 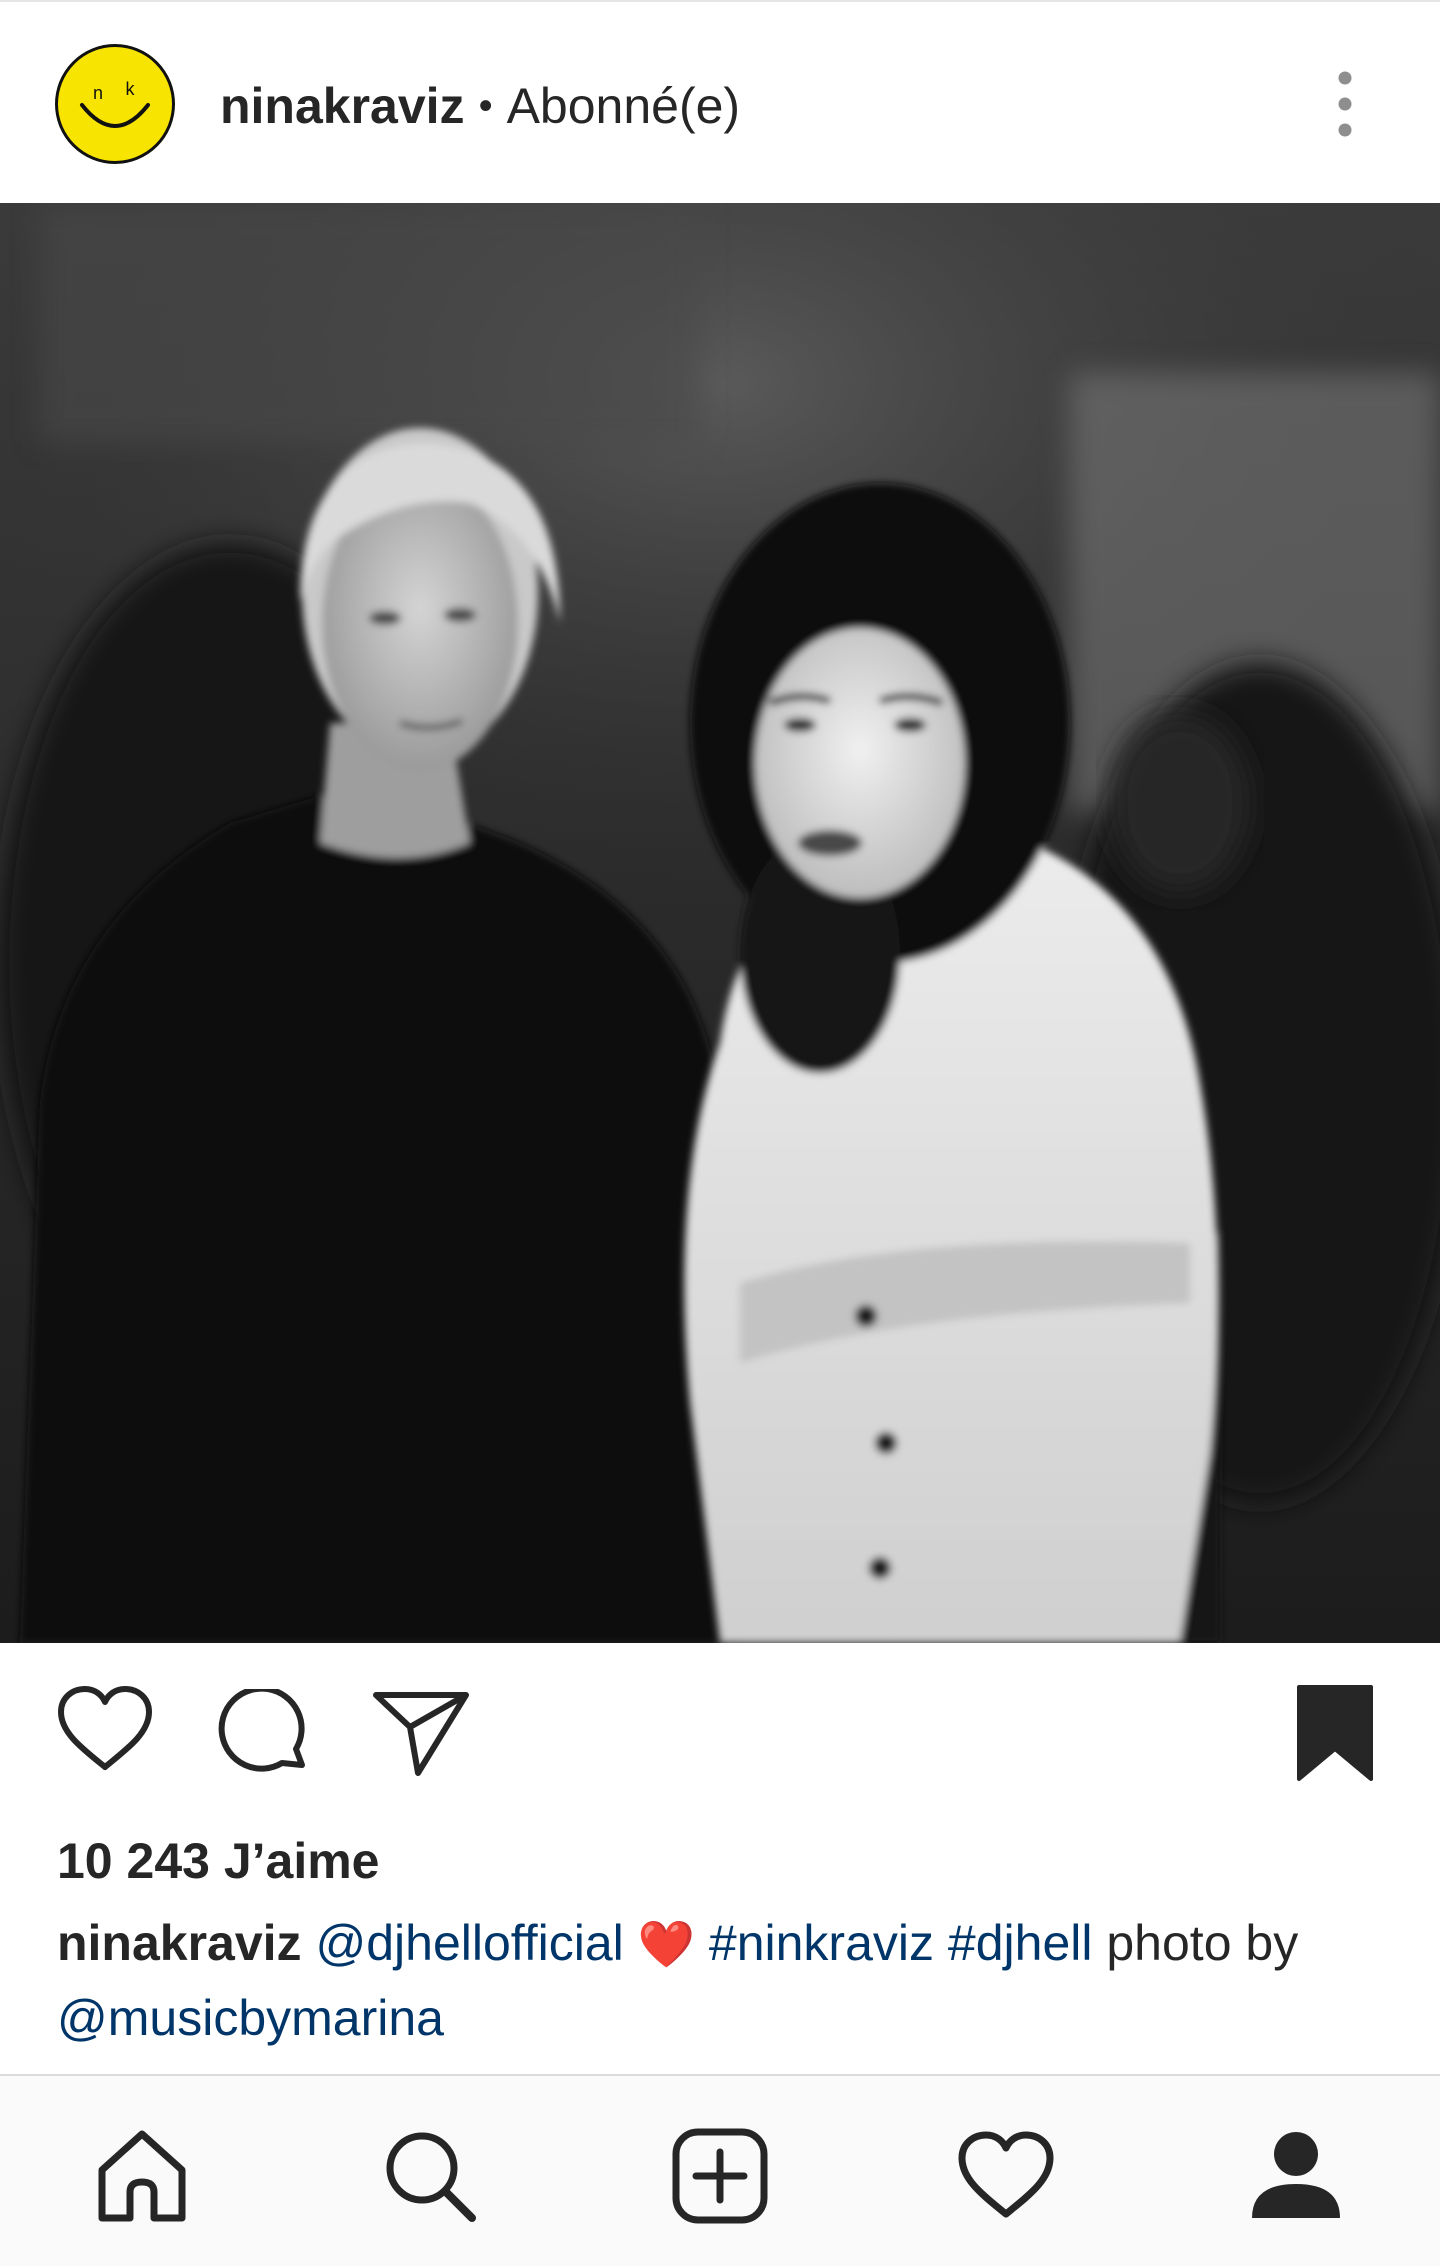 I want to click on nav-activity-button, so click(x=1006, y=2176).